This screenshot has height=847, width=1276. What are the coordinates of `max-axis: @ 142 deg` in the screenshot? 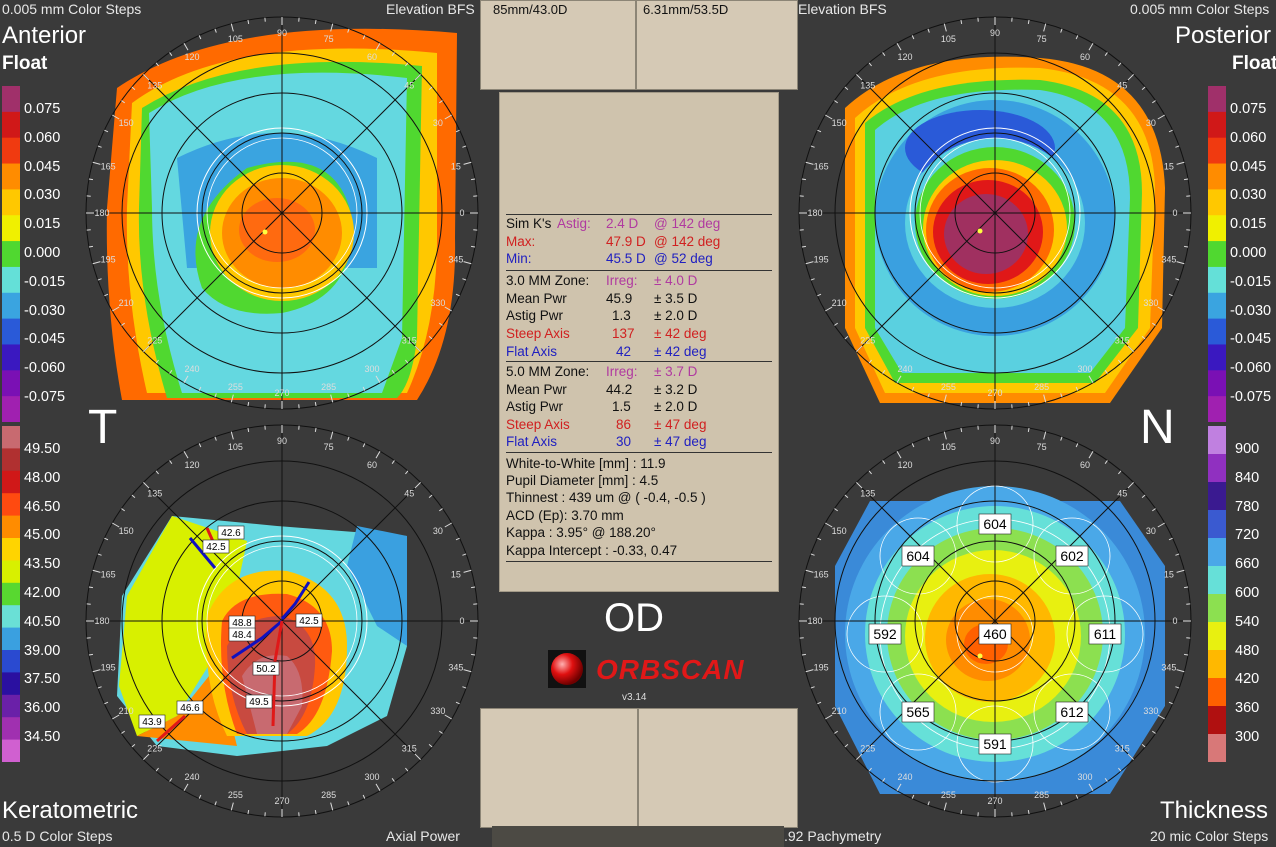 It's located at (687, 241).